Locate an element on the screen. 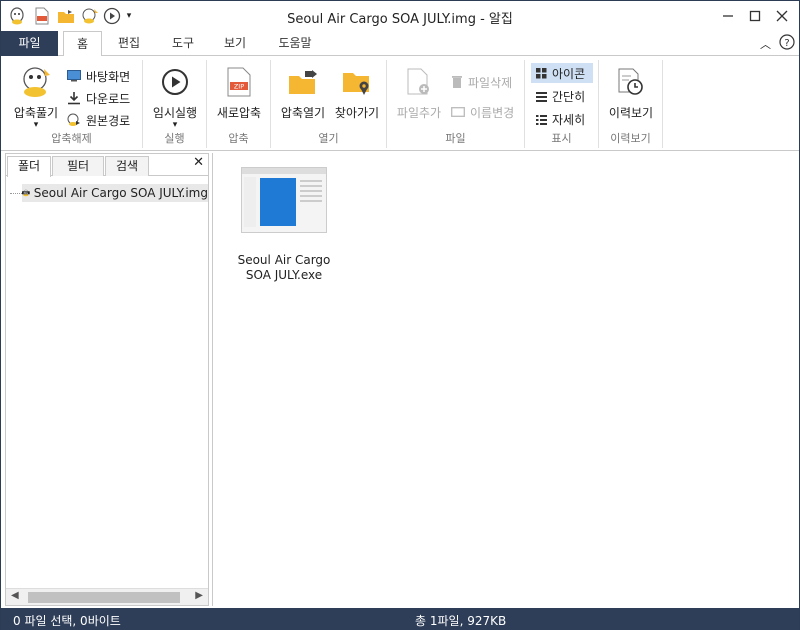 The image size is (800, 630). tree-item-archive: IMG Seoul Air Cargo SOA JULY.img is located at coordinates (115, 193).